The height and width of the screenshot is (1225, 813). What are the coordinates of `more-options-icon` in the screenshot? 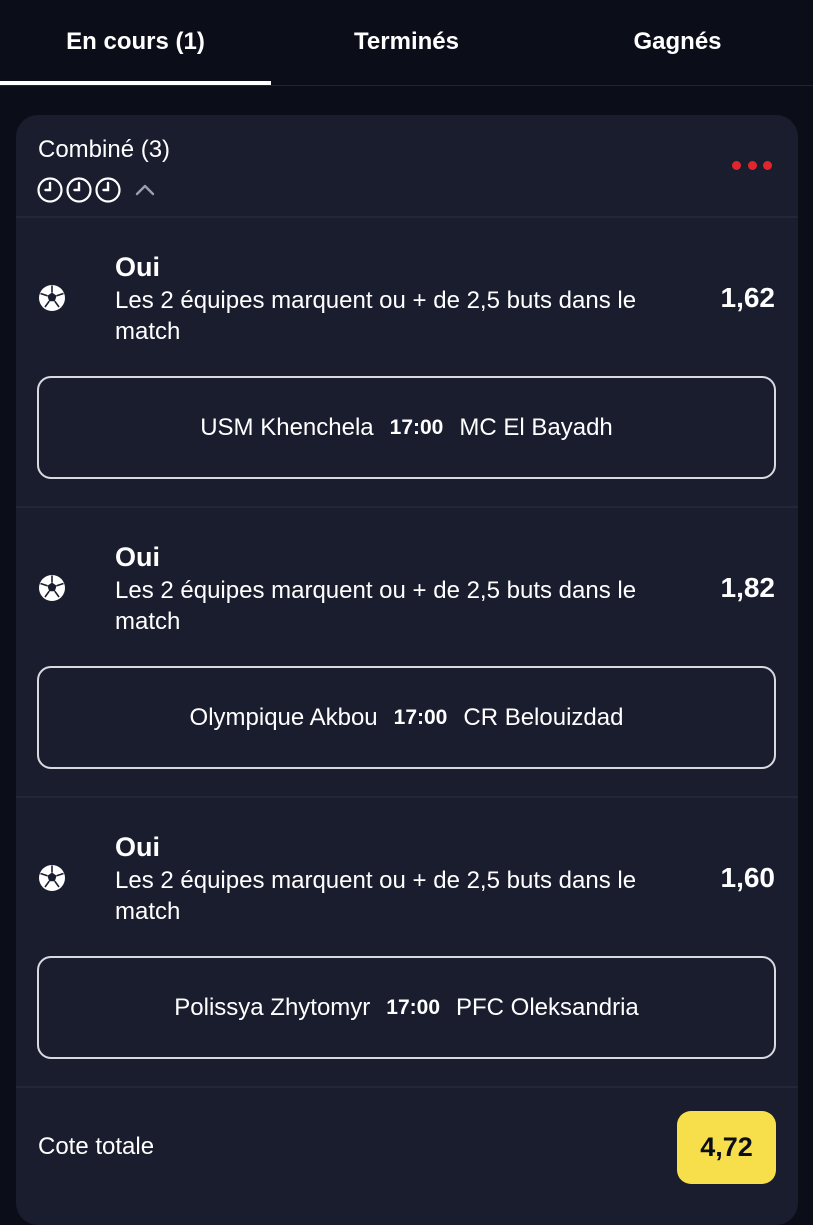 It's located at (752, 165).